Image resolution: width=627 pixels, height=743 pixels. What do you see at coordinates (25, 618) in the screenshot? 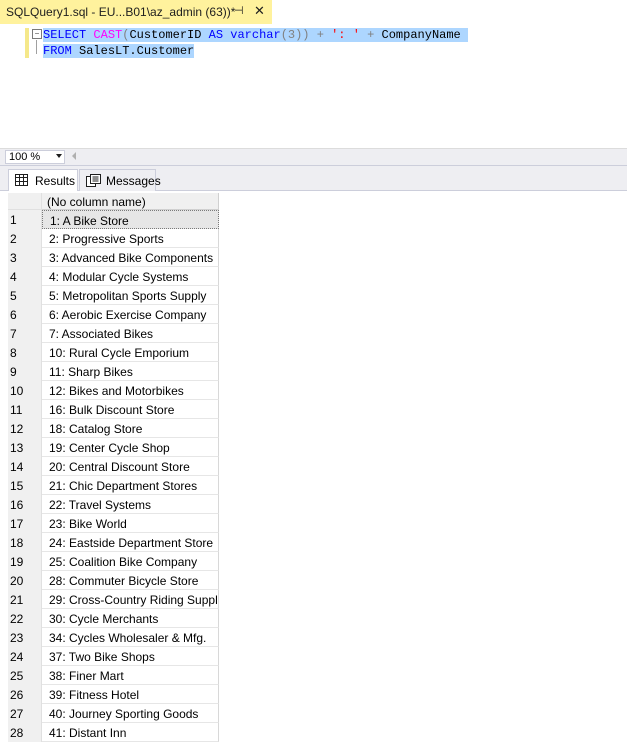
I see `row-number: 22` at bounding box center [25, 618].